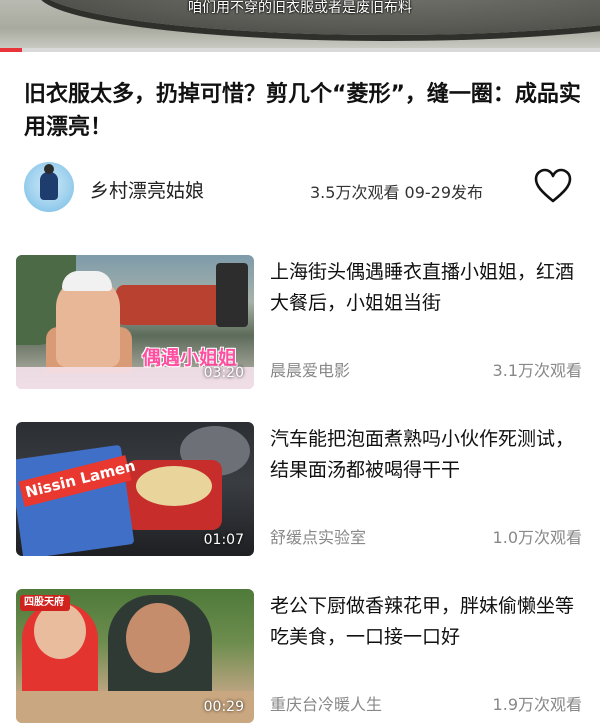  Describe the element at coordinates (158, 638) in the screenshot. I see `thumb-man-face` at that location.